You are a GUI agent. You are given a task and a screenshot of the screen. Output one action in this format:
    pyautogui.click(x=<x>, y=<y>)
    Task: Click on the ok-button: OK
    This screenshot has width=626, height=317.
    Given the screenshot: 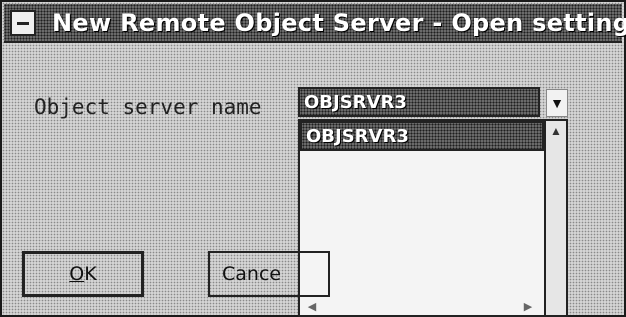 What is the action you would take?
    pyautogui.click(x=83, y=274)
    